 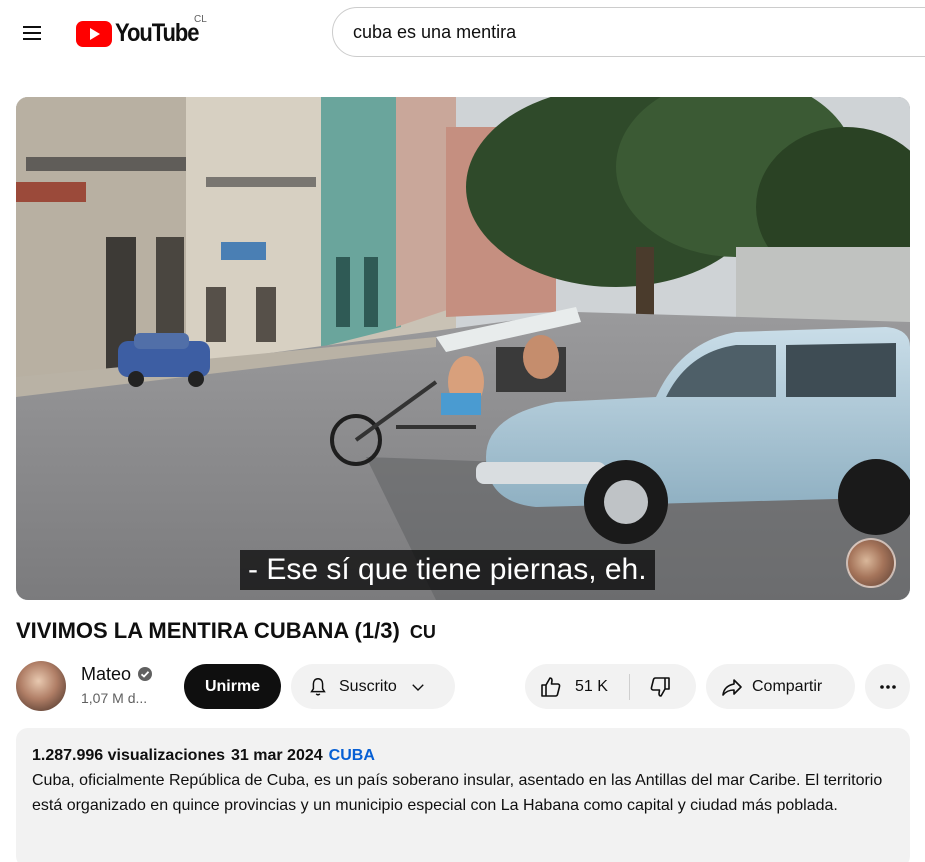 I want to click on bell-icon, so click(x=318, y=686).